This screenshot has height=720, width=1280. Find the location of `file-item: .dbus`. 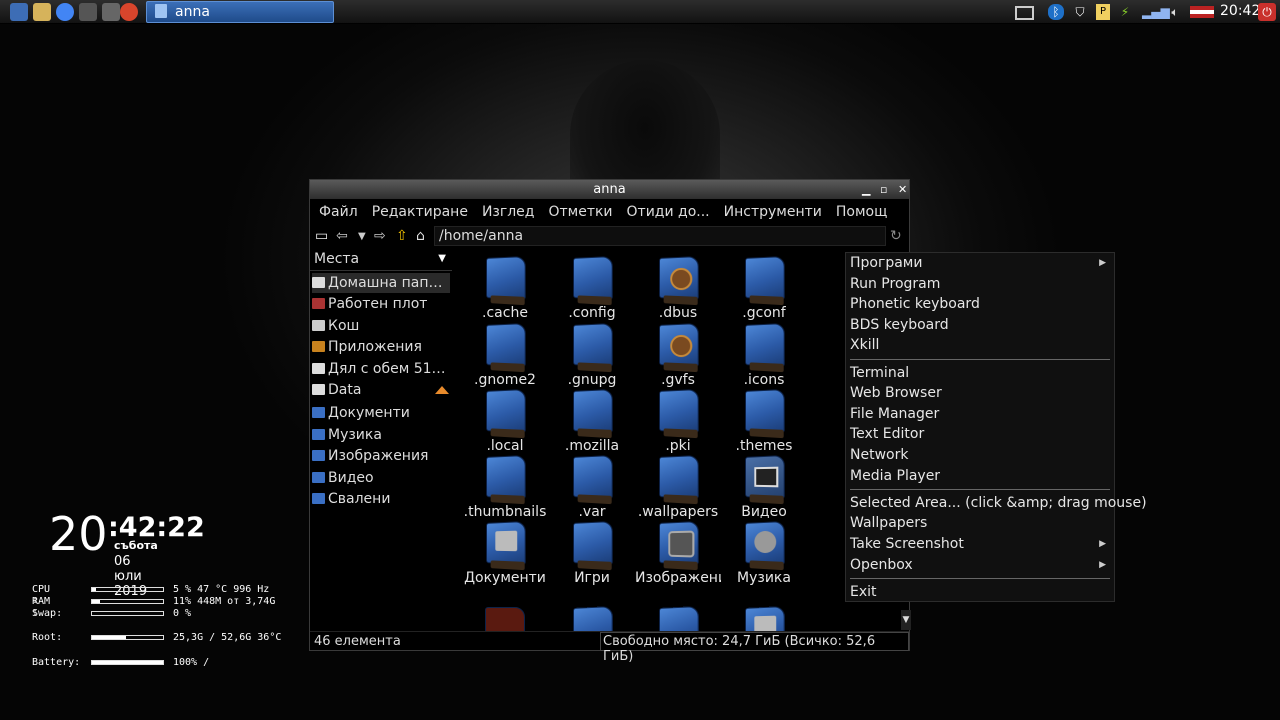

file-item: .dbus is located at coordinates (678, 288).